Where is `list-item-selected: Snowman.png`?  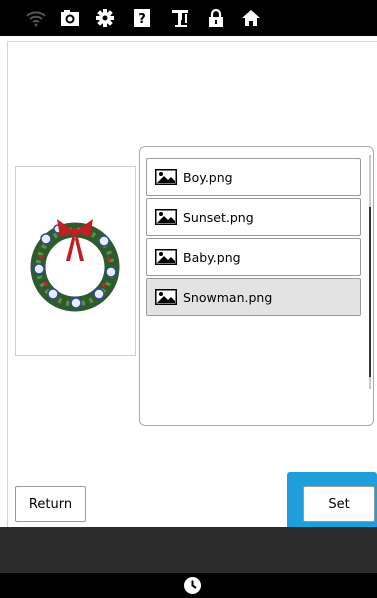
list-item-selected: Snowman.png is located at coordinates (253, 297).